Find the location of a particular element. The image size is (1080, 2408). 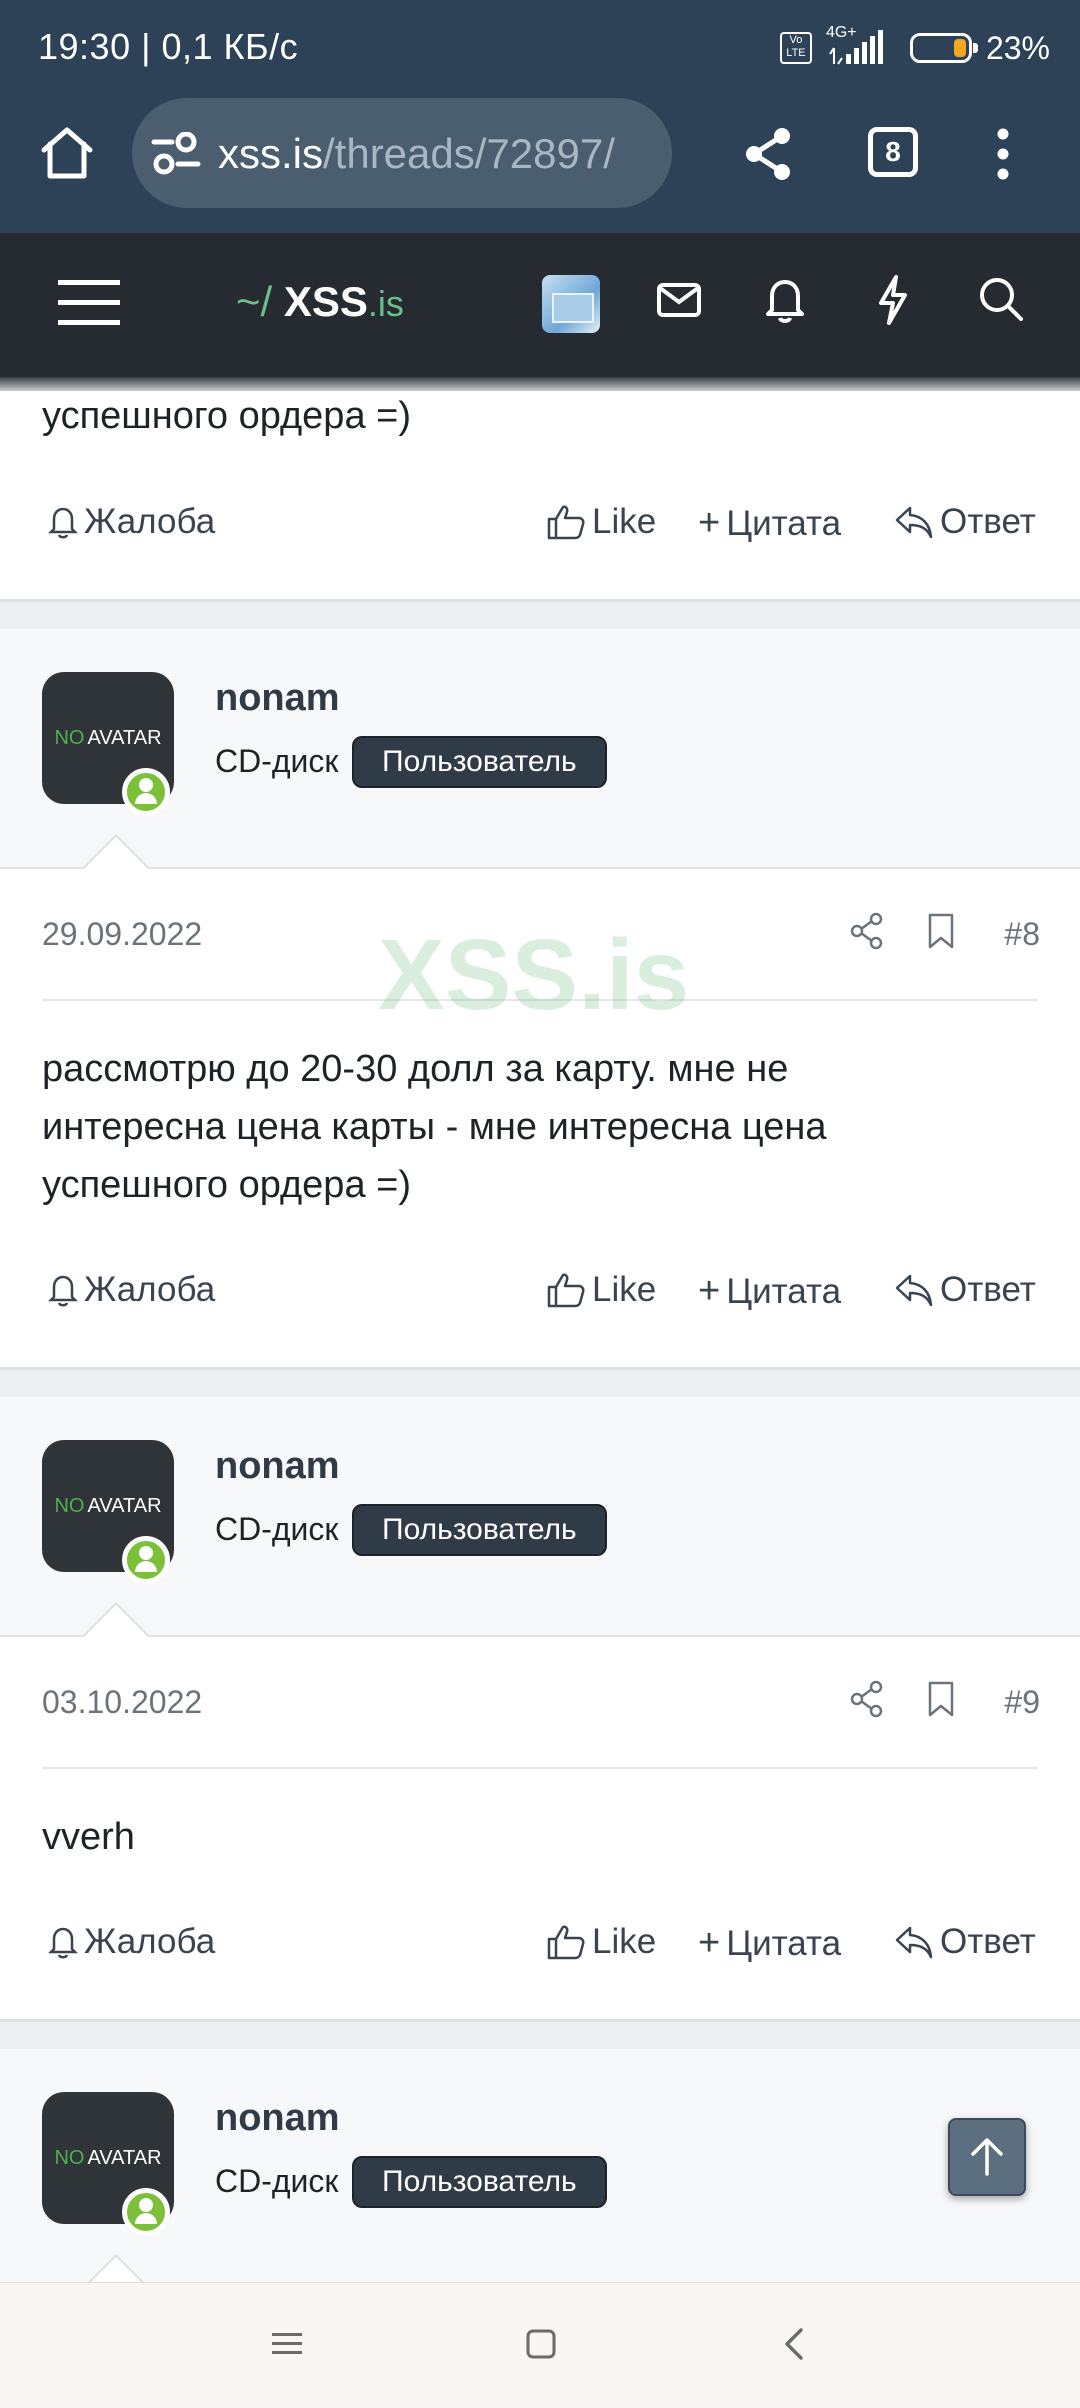

status-bar: 19:30 | 0,1 КБ/с Vo LTE 4G+ 23% is located at coordinates (540, 50).